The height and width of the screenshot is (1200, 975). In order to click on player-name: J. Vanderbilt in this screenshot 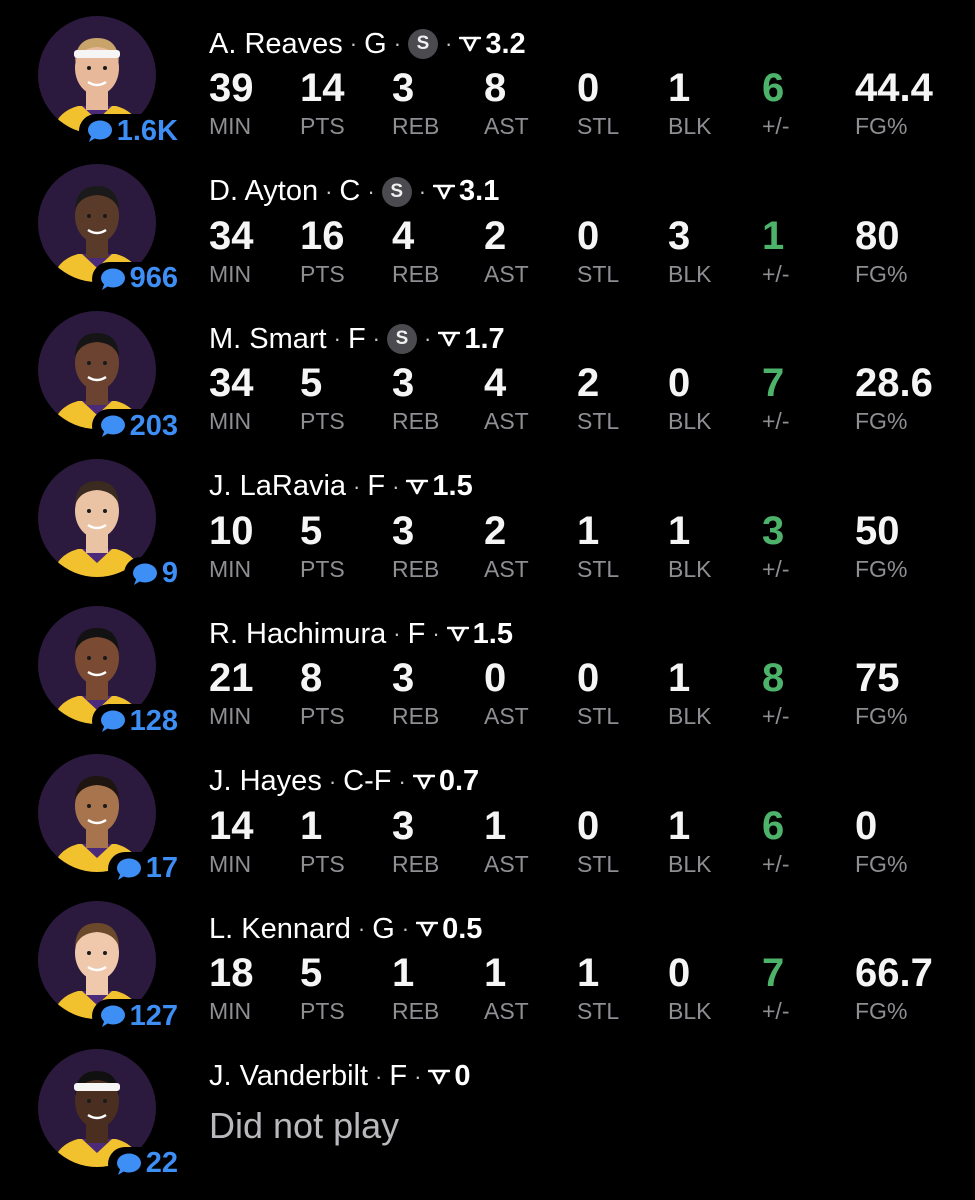, I will do `click(288, 1076)`.